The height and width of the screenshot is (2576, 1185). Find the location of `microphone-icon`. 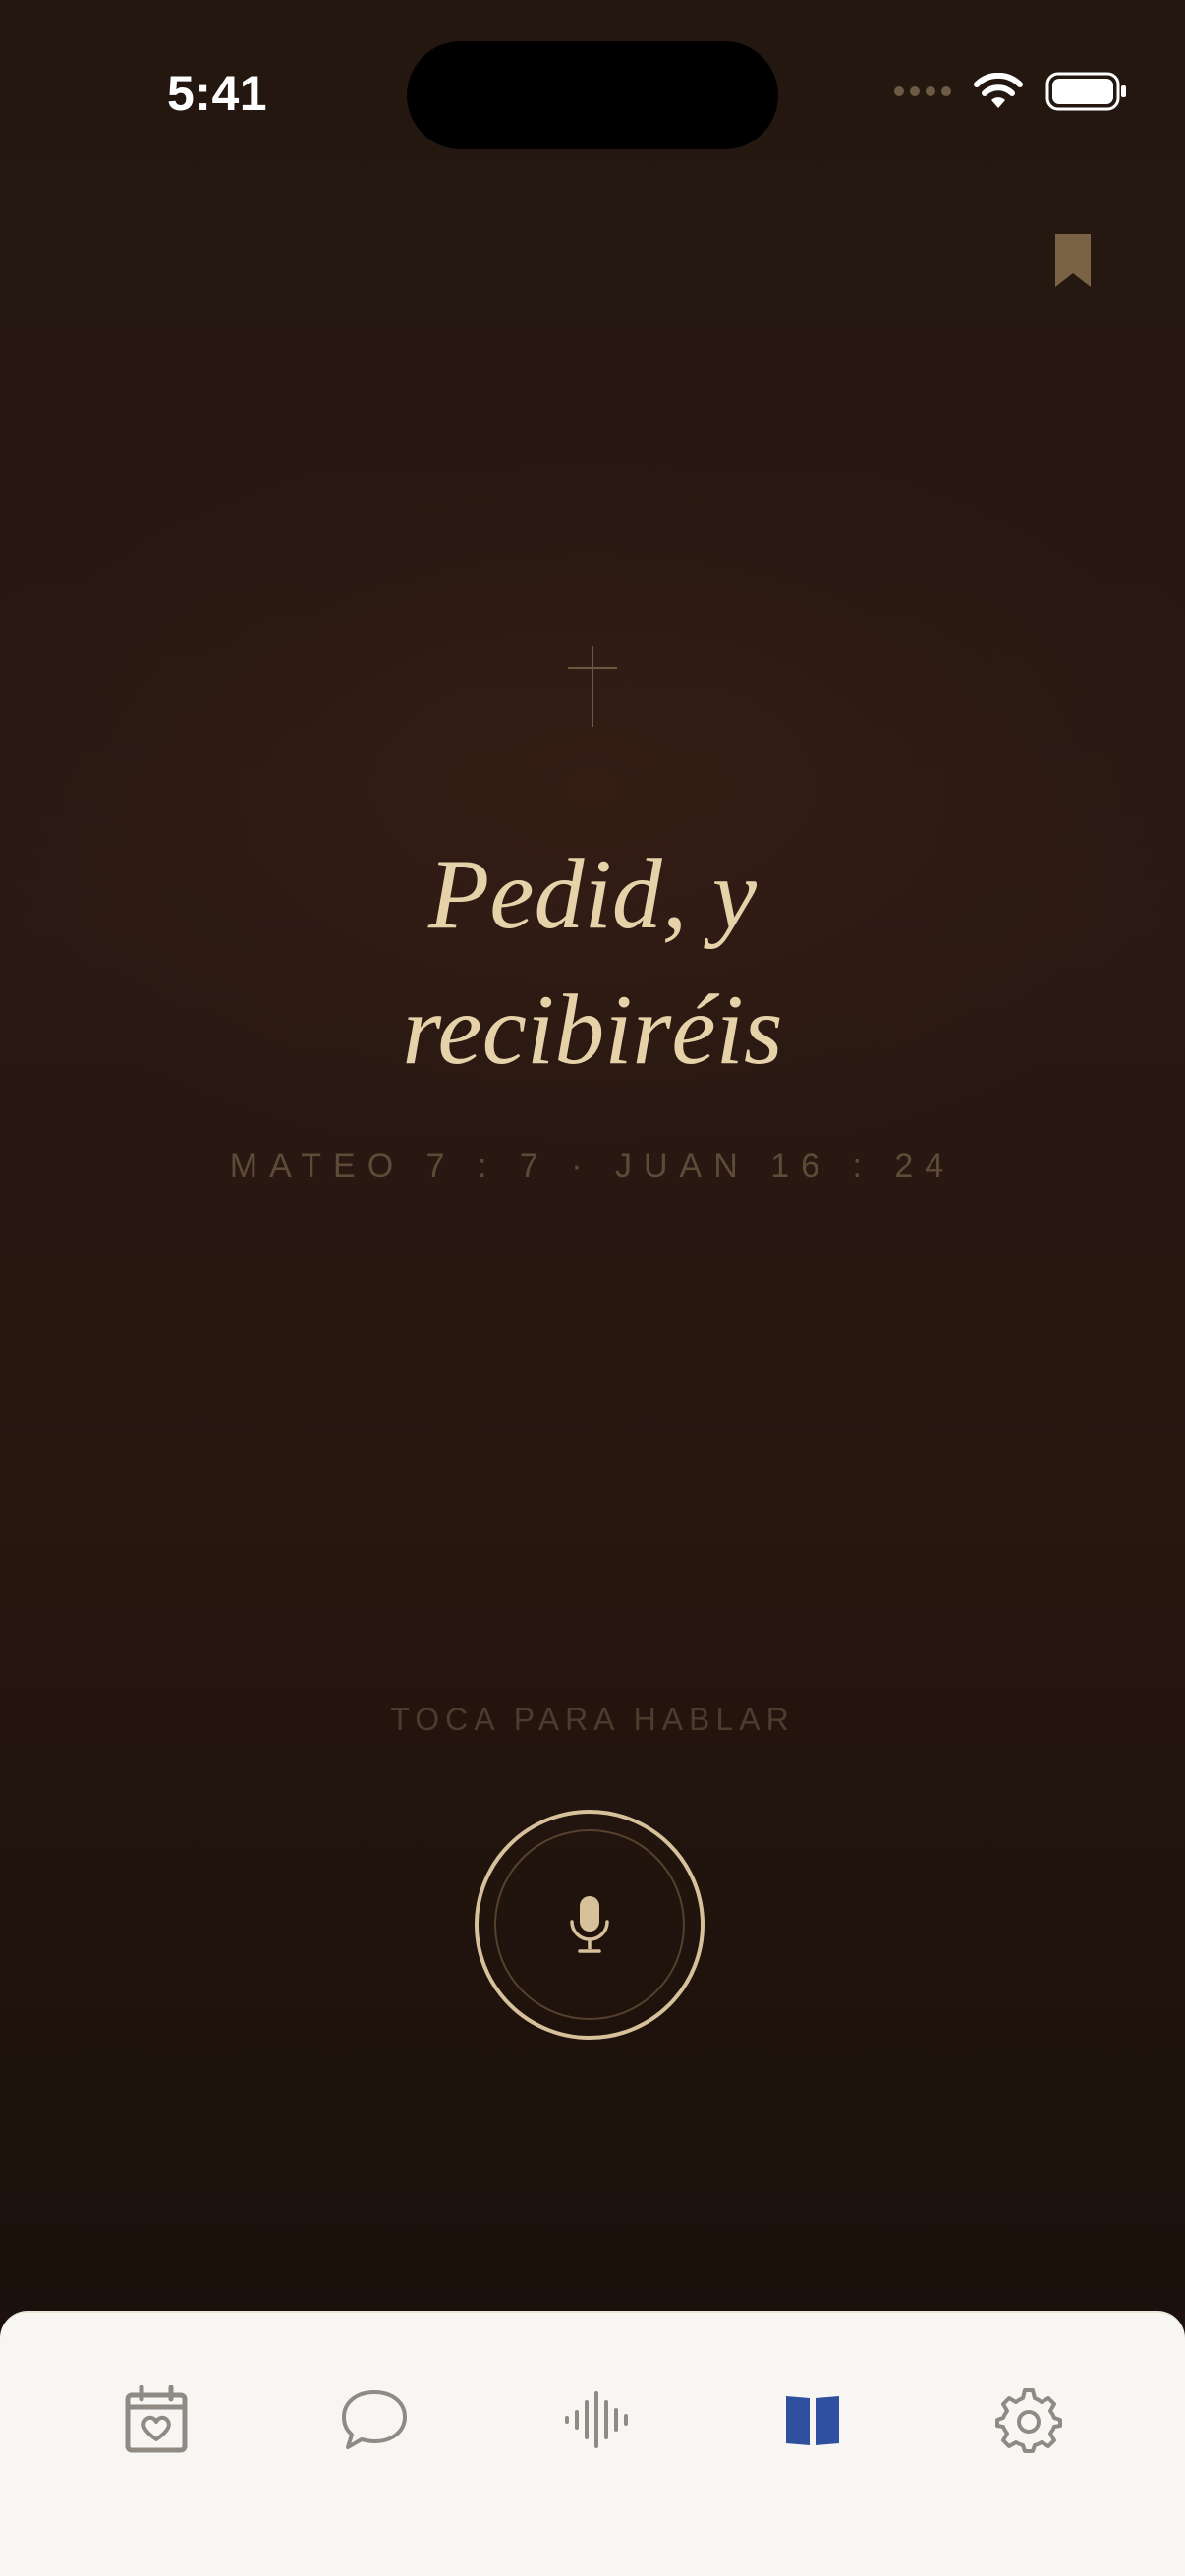

microphone-icon is located at coordinates (590, 1924).